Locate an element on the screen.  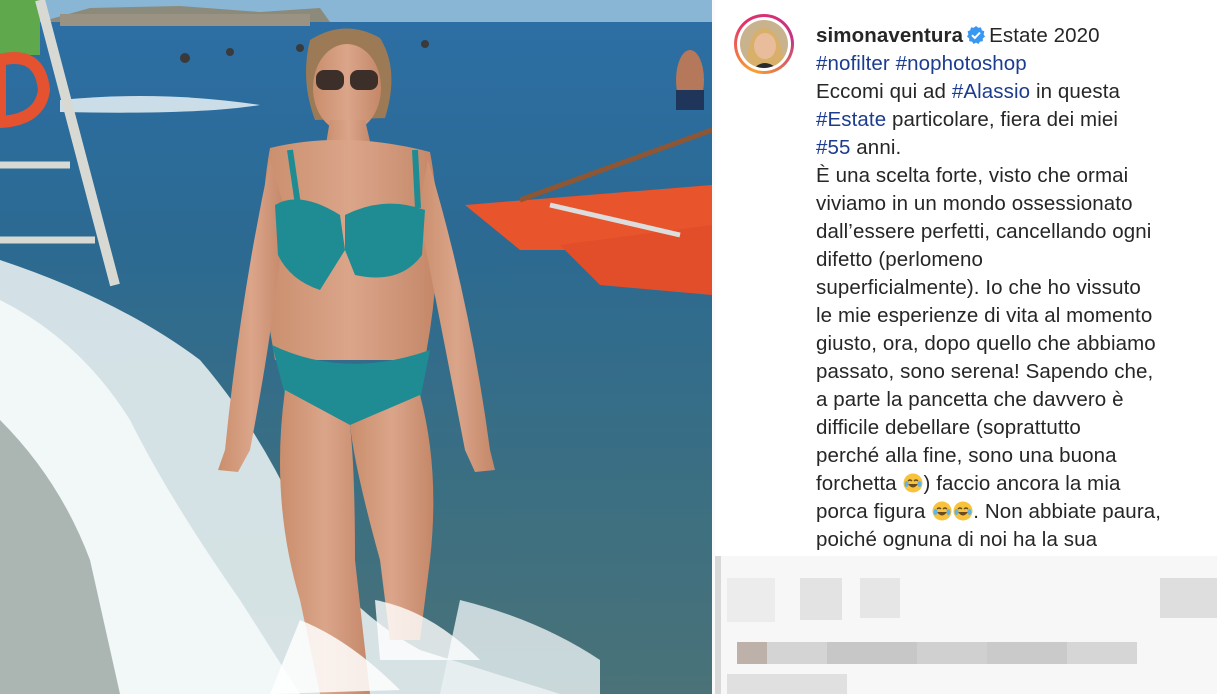
hashtag-link: #Alassio is located at coordinates (991, 91).